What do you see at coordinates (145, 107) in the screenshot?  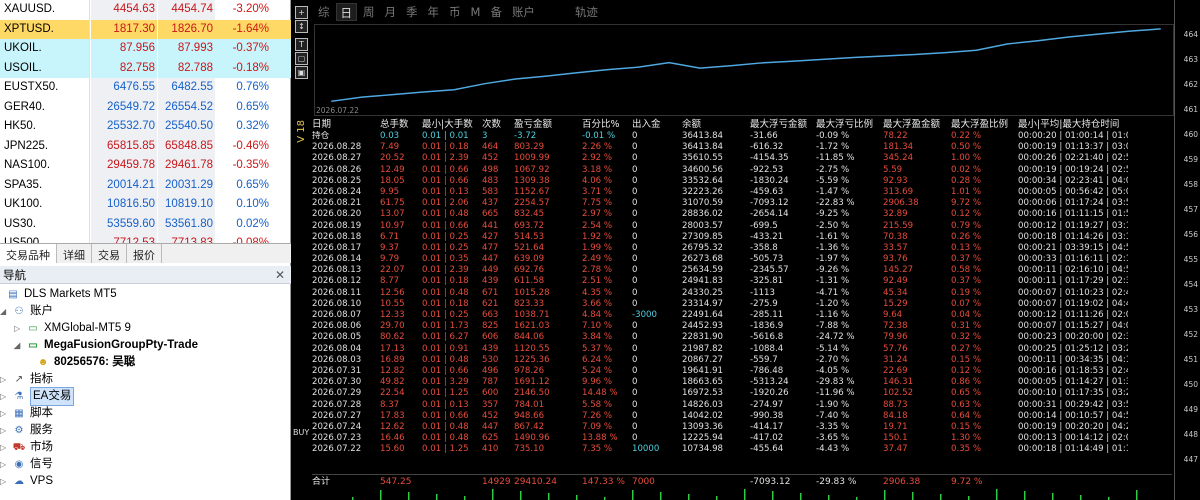 I see `market-watch-row: GER40. 26549.72 26554.52 0.65%` at bounding box center [145, 107].